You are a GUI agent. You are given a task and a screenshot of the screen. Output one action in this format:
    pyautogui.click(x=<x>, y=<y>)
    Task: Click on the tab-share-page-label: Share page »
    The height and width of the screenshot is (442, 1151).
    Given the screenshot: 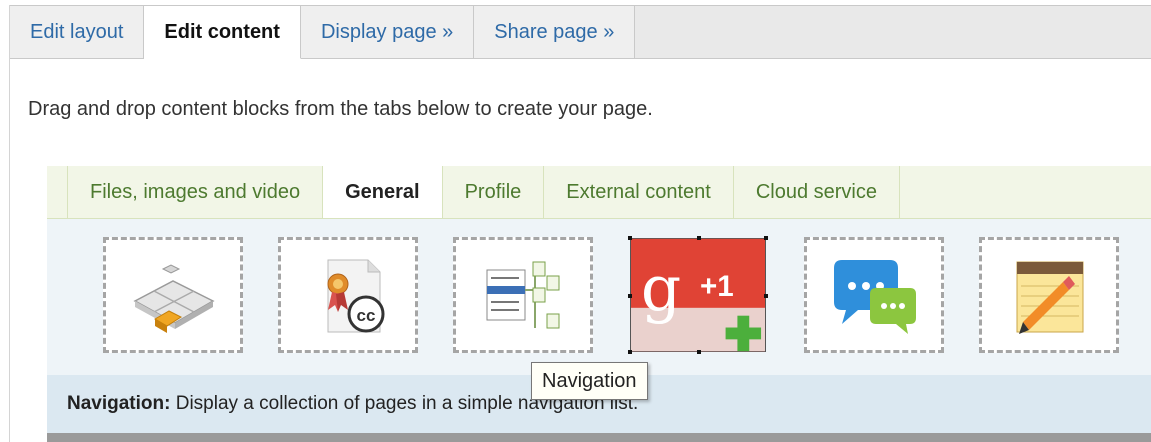 What is the action you would take?
    pyautogui.click(x=554, y=31)
    